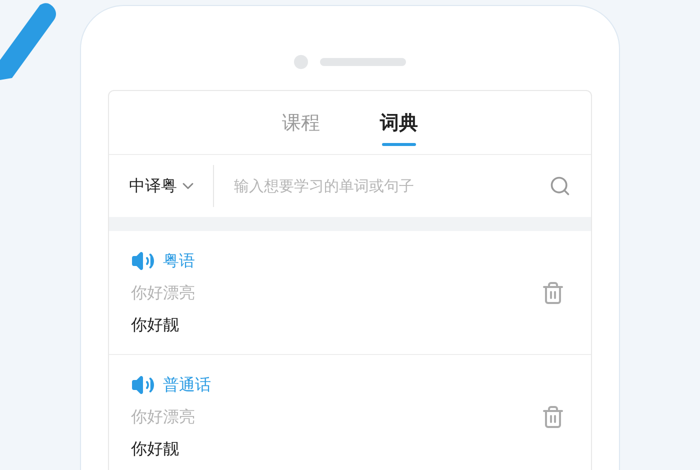 The height and width of the screenshot is (470, 700). What do you see at coordinates (187, 385) in the screenshot?
I see `language-label: 普通话` at bounding box center [187, 385].